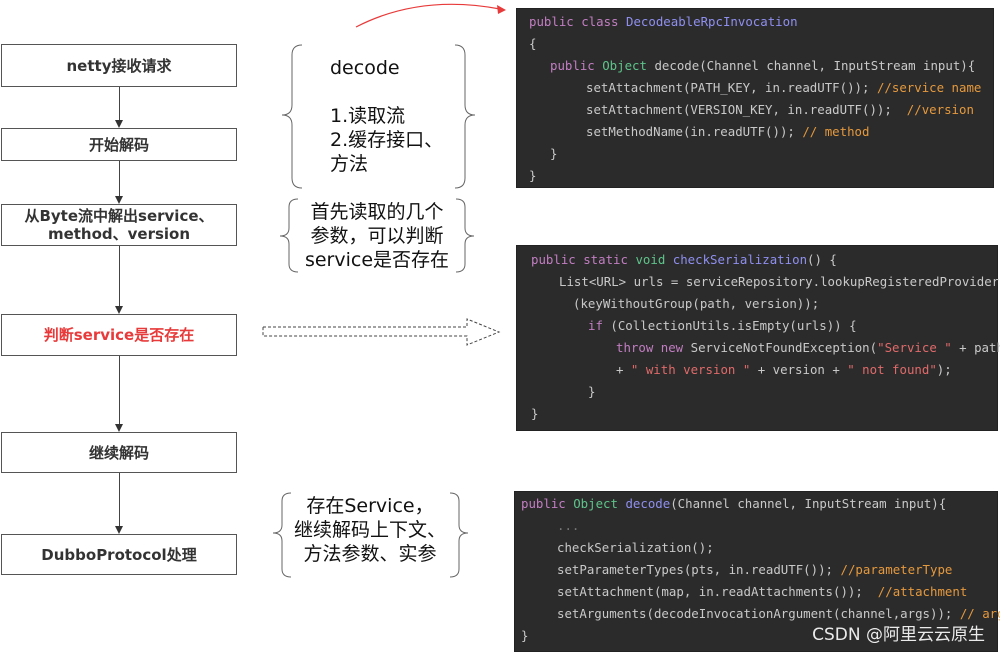 The image size is (1000, 653). Describe the element at coordinates (922, 591) in the screenshot. I see `code-token: //attachment` at that location.